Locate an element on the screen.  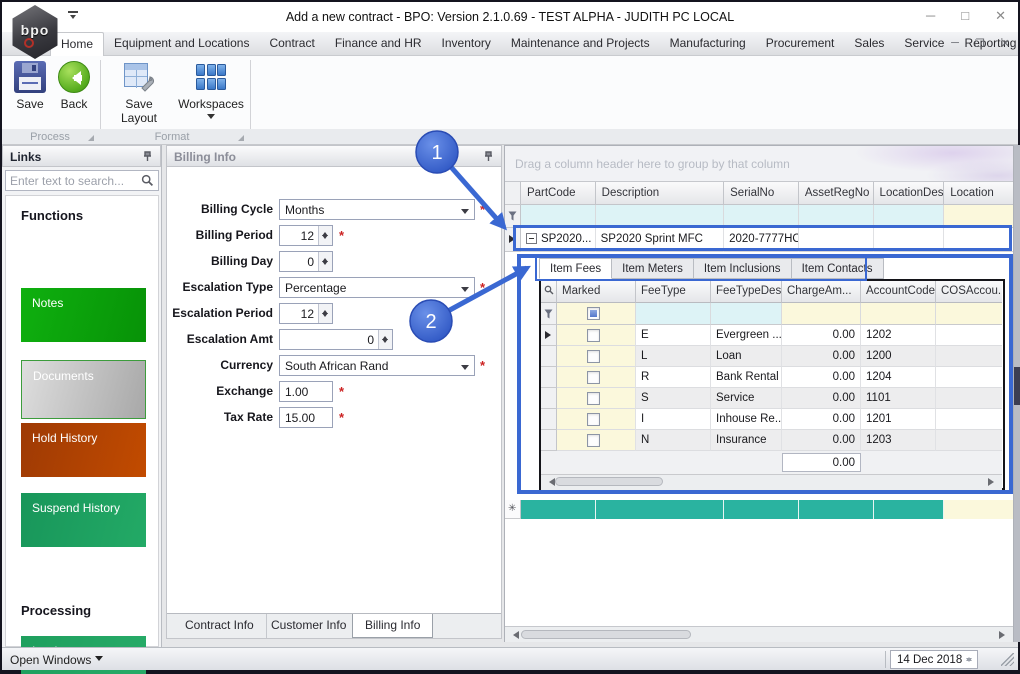
billing-day-spinner: 0 is located at coordinates (306, 261).